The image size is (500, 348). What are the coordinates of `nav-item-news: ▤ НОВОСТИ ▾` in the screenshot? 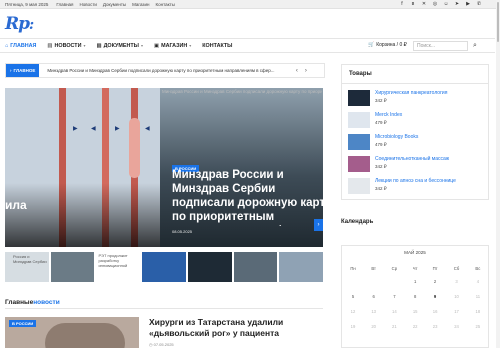 It's located at (66, 46).